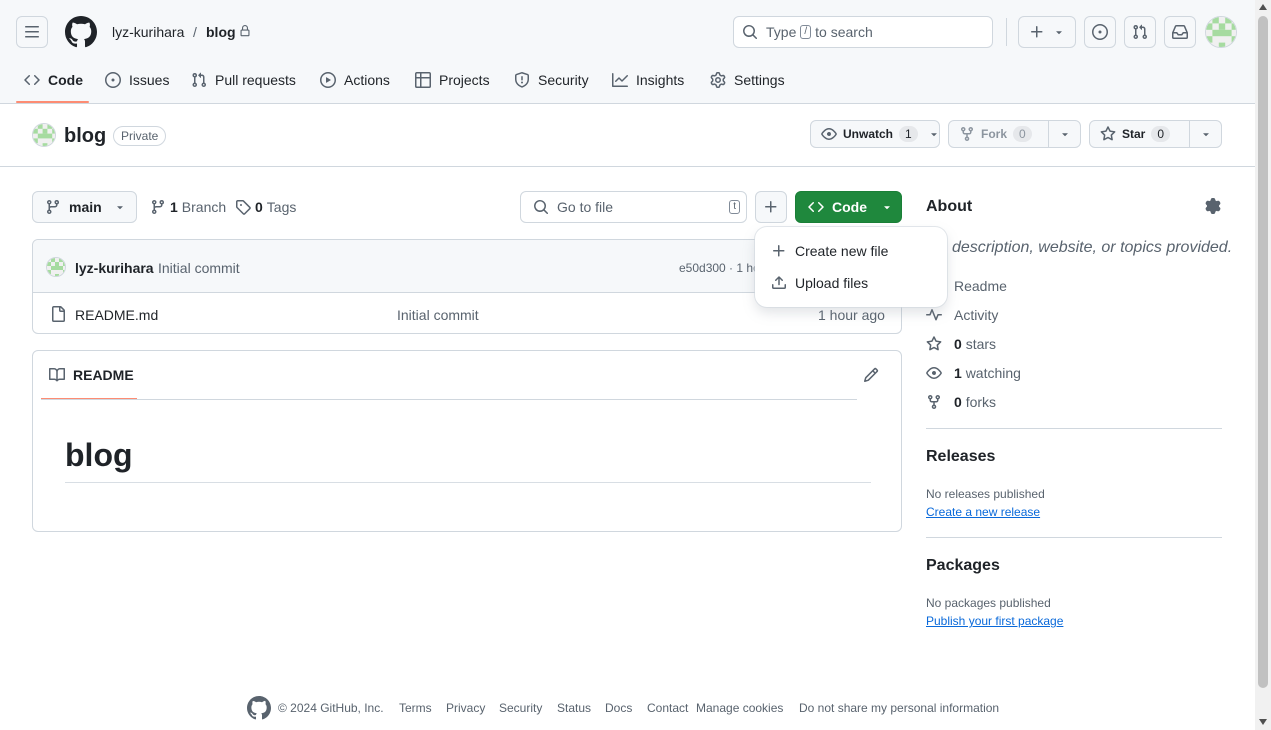 The height and width of the screenshot is (730, 1271). What do you see at coordinates (719, 268) in the screenshot?
I see `commit-hash: e50d300 · 1 ho` at bounding box center [719, 268].